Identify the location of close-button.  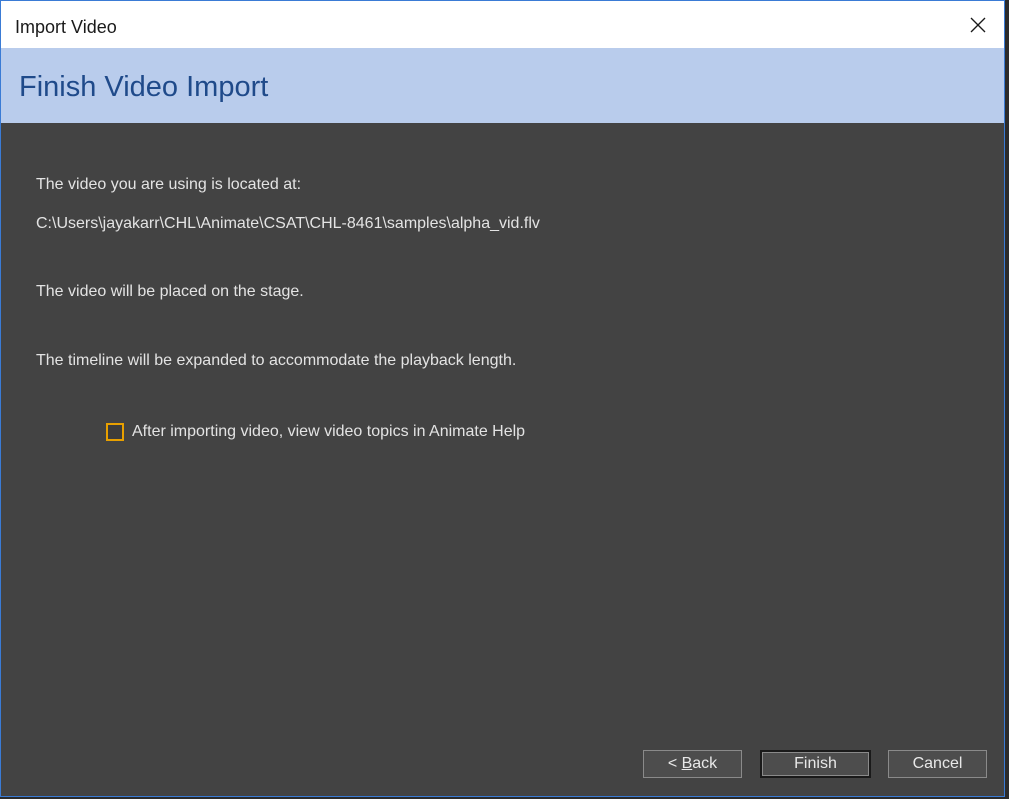
(978, 24).